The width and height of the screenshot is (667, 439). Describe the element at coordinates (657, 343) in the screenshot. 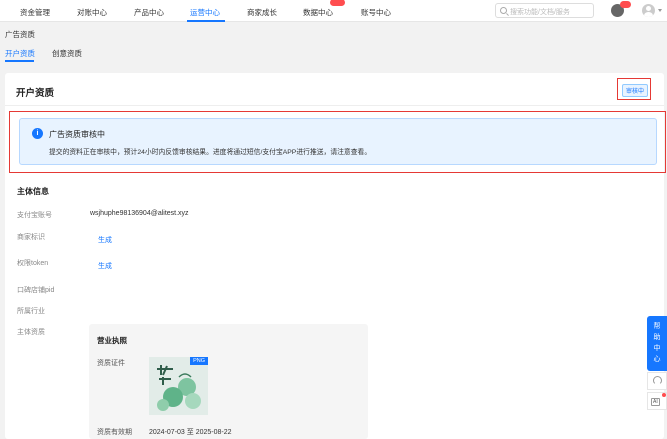

I see `help-center-button: 帮 助 中 心` at that location.